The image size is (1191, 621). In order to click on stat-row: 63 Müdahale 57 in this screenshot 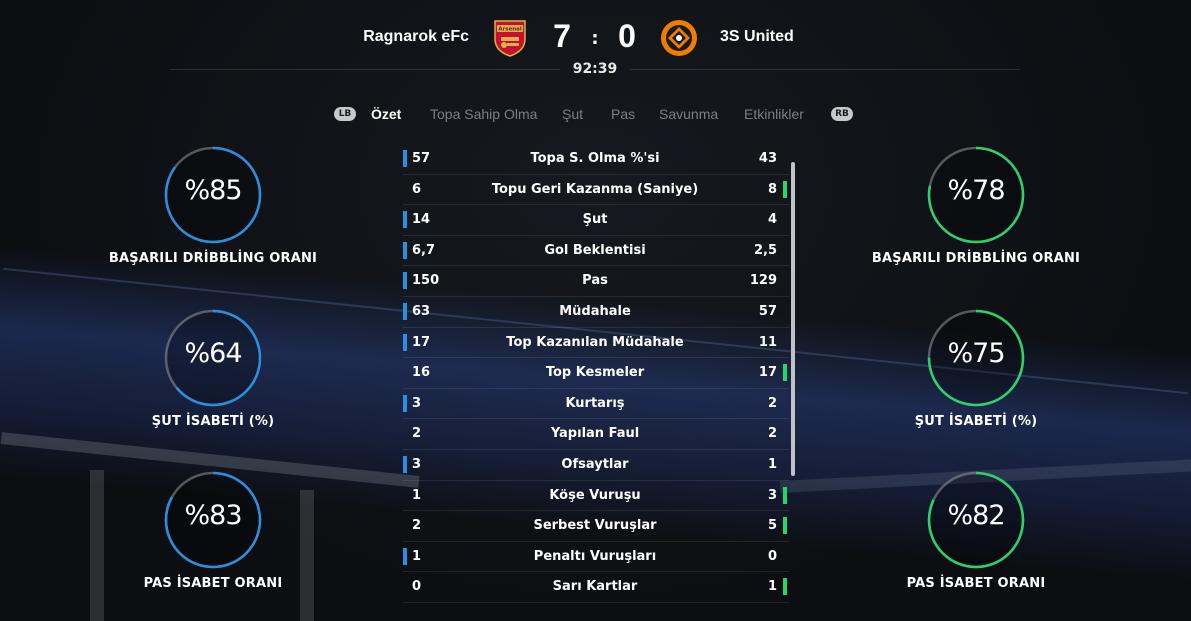, I will do `click(596, 312)`.